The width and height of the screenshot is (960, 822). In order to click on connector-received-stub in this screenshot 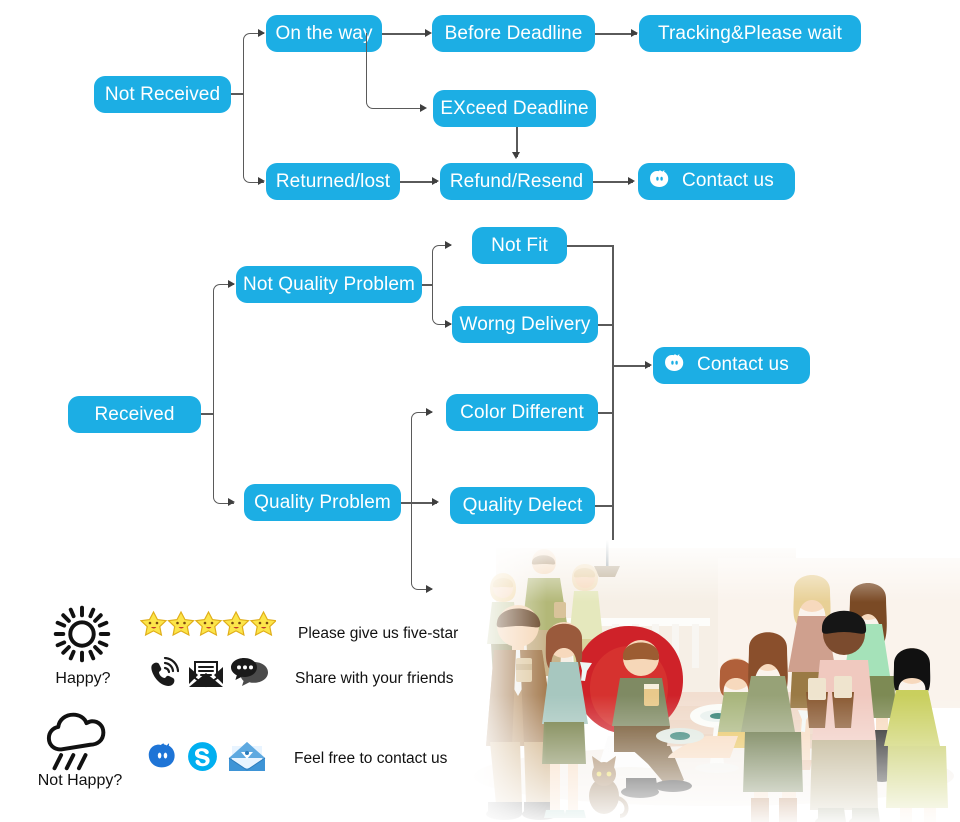, I will do `click(207, 414)`.